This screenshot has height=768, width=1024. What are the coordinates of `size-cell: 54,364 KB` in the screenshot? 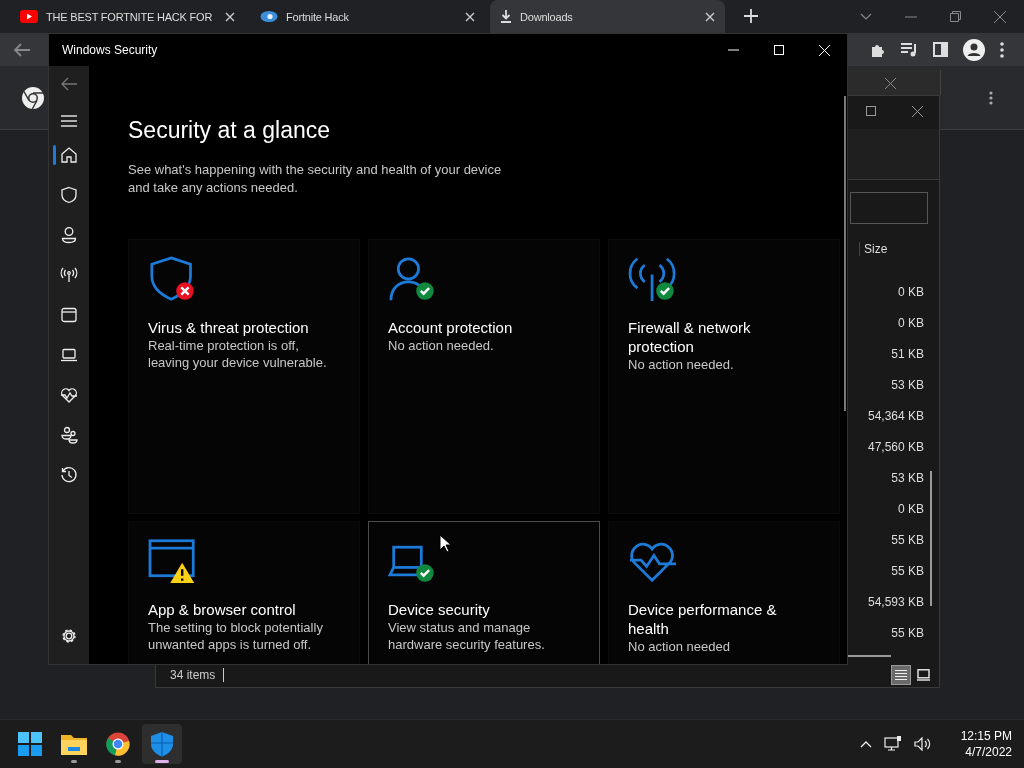 It's located at (895, 416).